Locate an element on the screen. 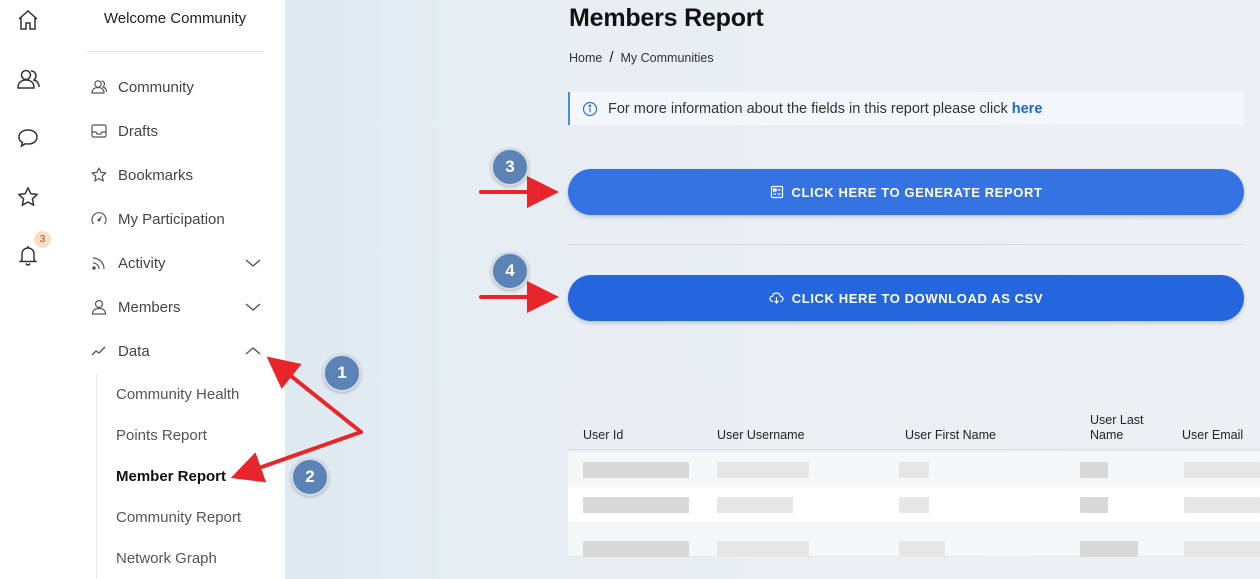 Image resolution: width=1260 pixels, height=579 pixels. community-title: Welcome Community is located at coordinates (175, 18).